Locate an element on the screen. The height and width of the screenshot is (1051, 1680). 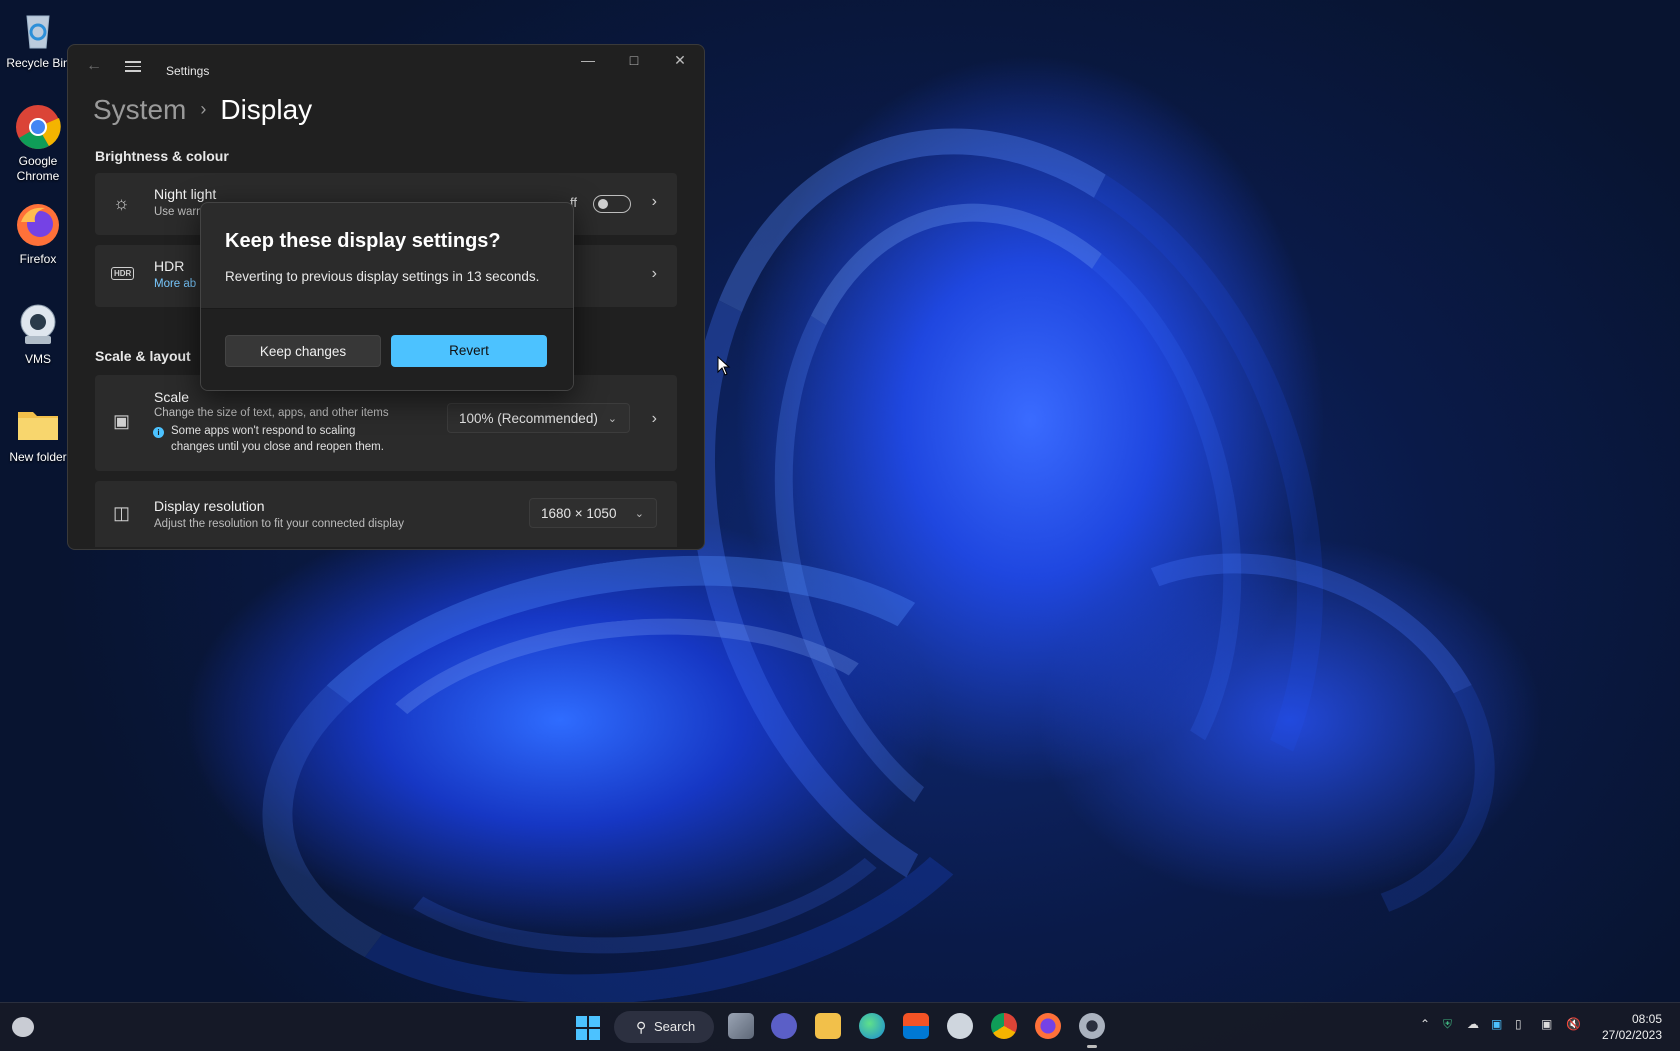
vms-icon is located at coordinates (38, 325).